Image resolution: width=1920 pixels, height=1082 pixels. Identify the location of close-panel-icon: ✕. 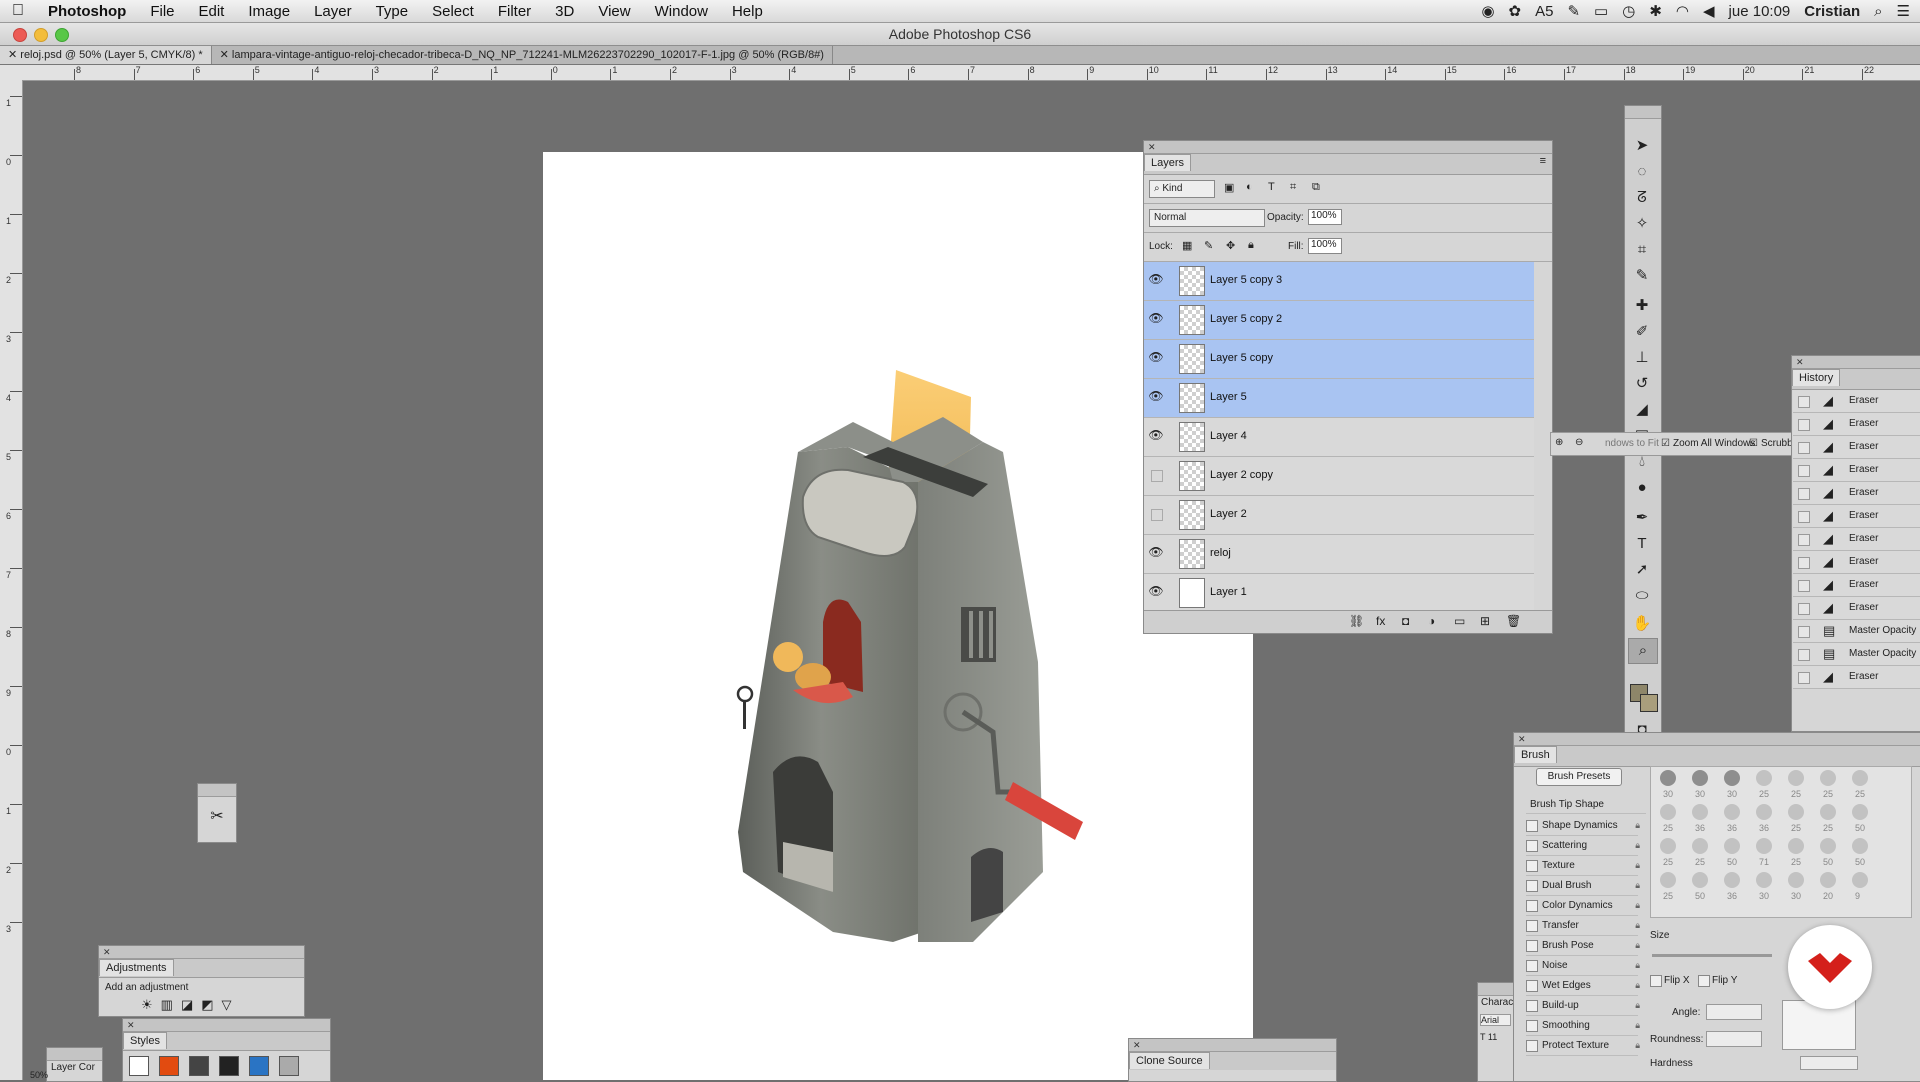
(1152, 147).